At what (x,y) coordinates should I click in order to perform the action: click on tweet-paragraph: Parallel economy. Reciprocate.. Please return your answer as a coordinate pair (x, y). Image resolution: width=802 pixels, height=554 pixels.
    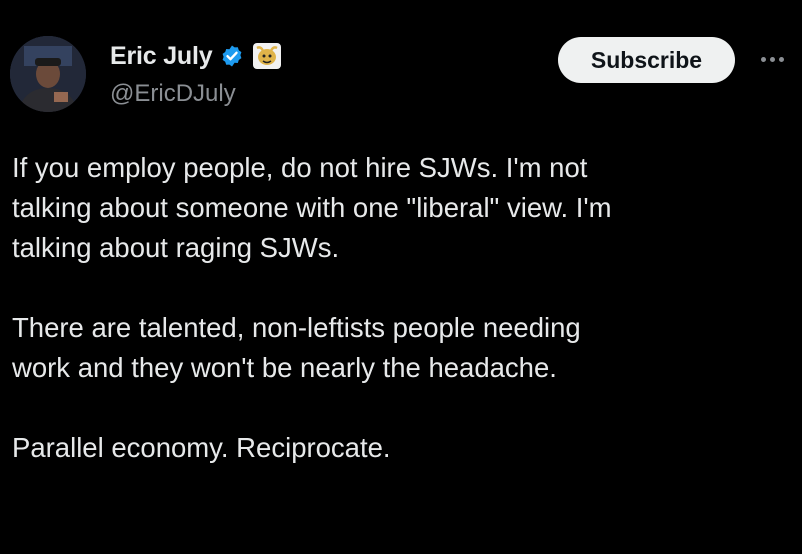
    Looking at the image, I should click on (201, 447).